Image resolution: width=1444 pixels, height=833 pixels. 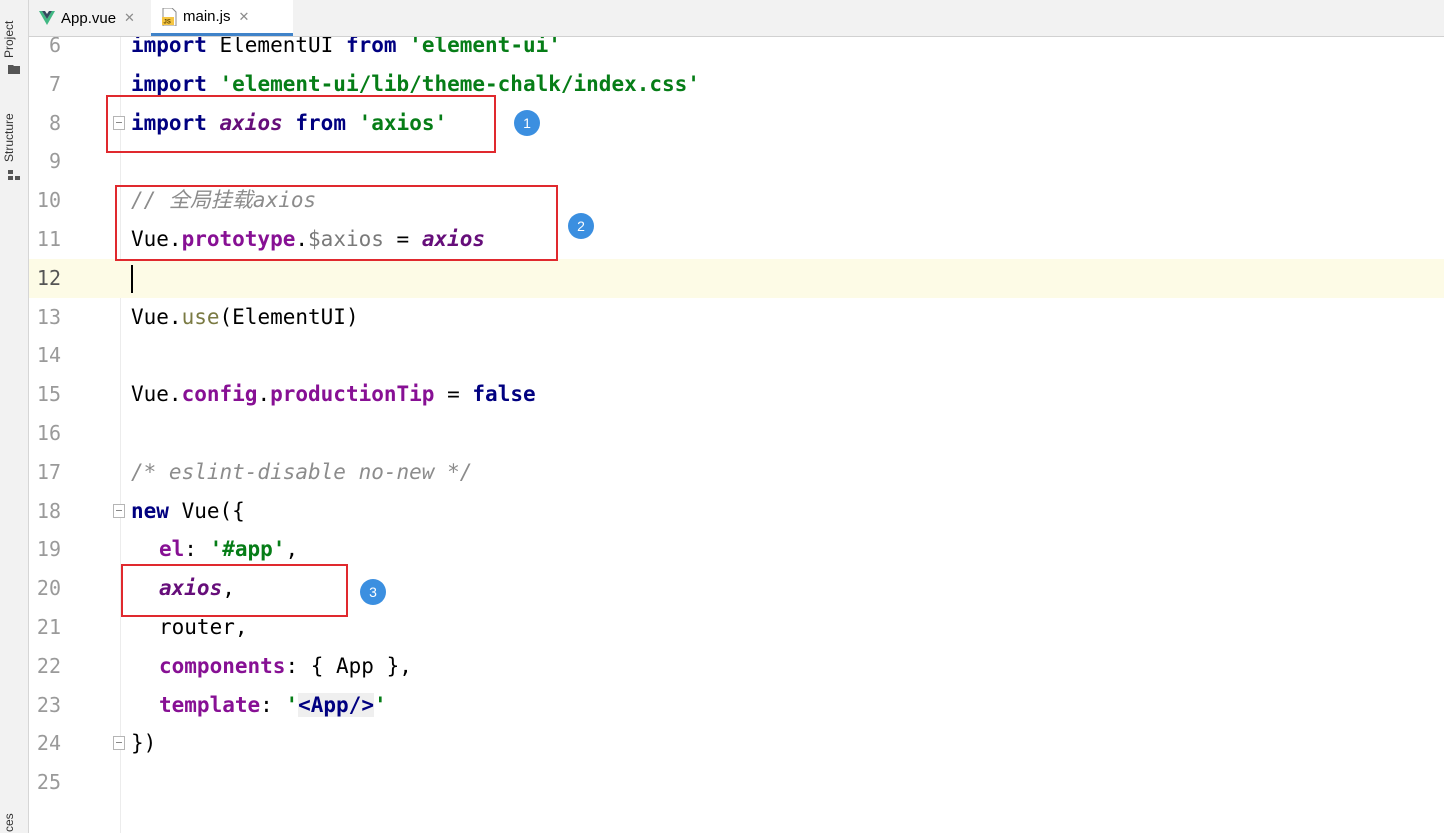 What do you see at coordinates (167, 22) in the screenshot?
I see `svg-text: JS` at bounding box center [167, 22].